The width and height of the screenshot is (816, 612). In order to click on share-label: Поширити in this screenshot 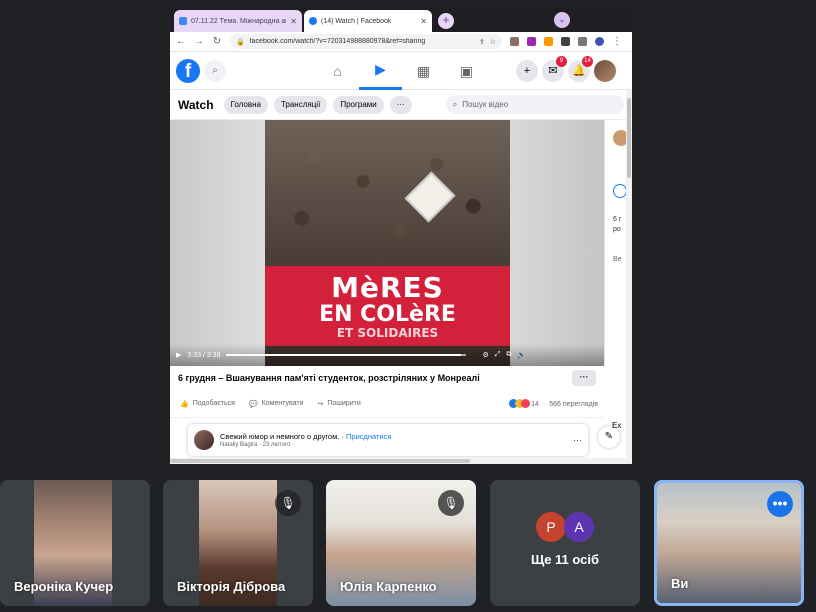, I will do `click(344, 403)`.